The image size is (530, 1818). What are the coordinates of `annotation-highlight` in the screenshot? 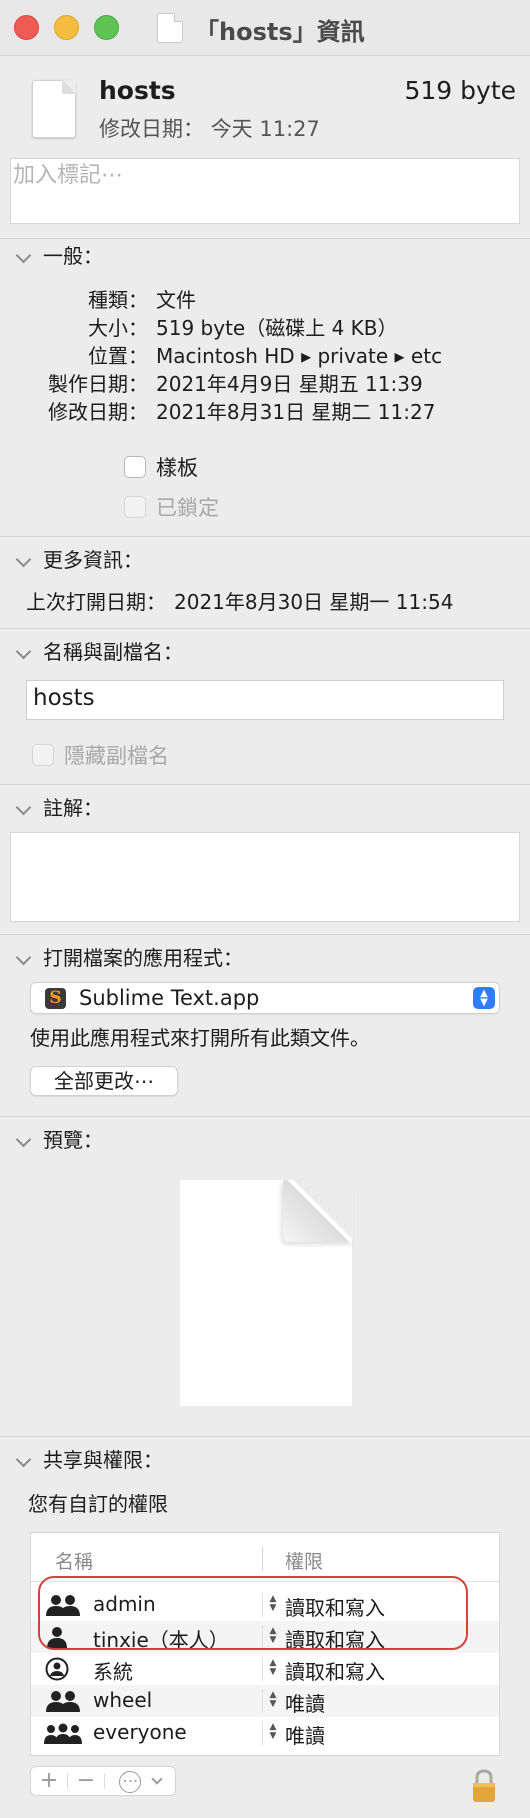 It's located at (253, 1613).